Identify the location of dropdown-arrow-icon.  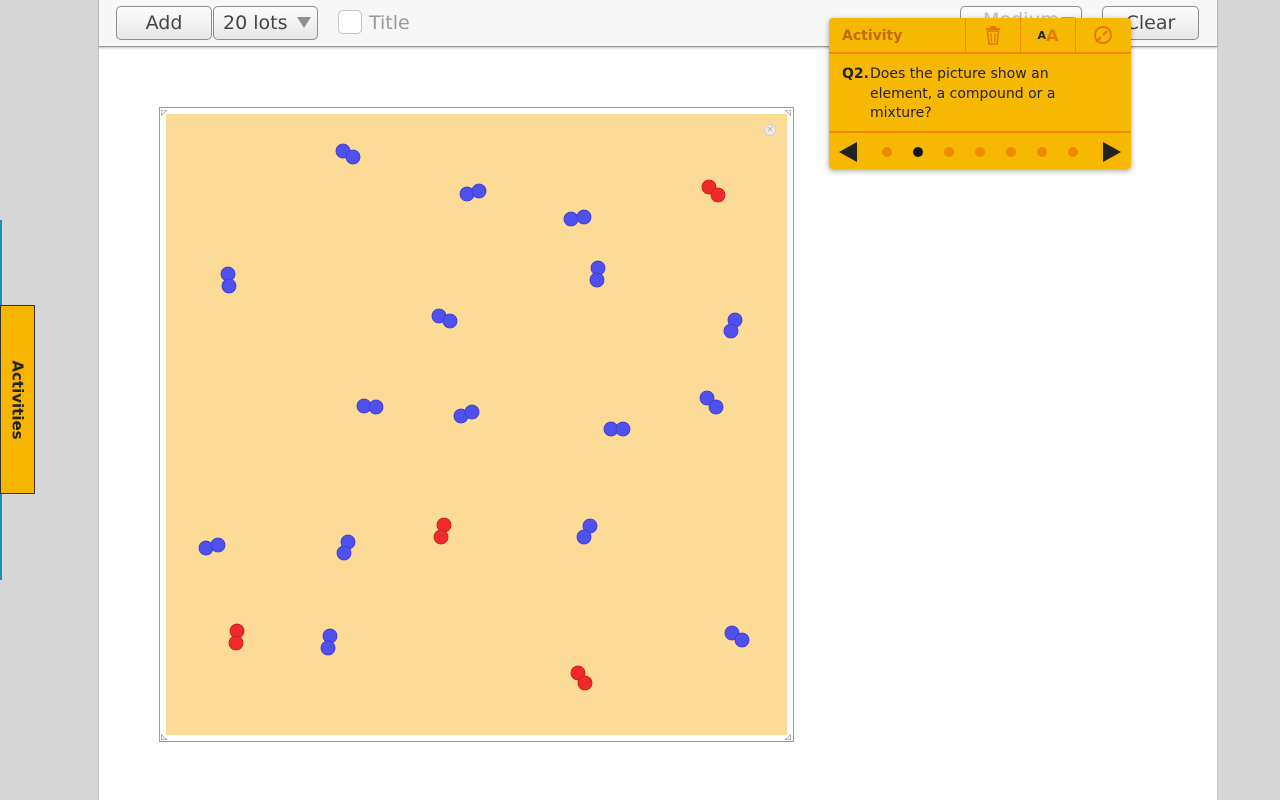
(304, 22).